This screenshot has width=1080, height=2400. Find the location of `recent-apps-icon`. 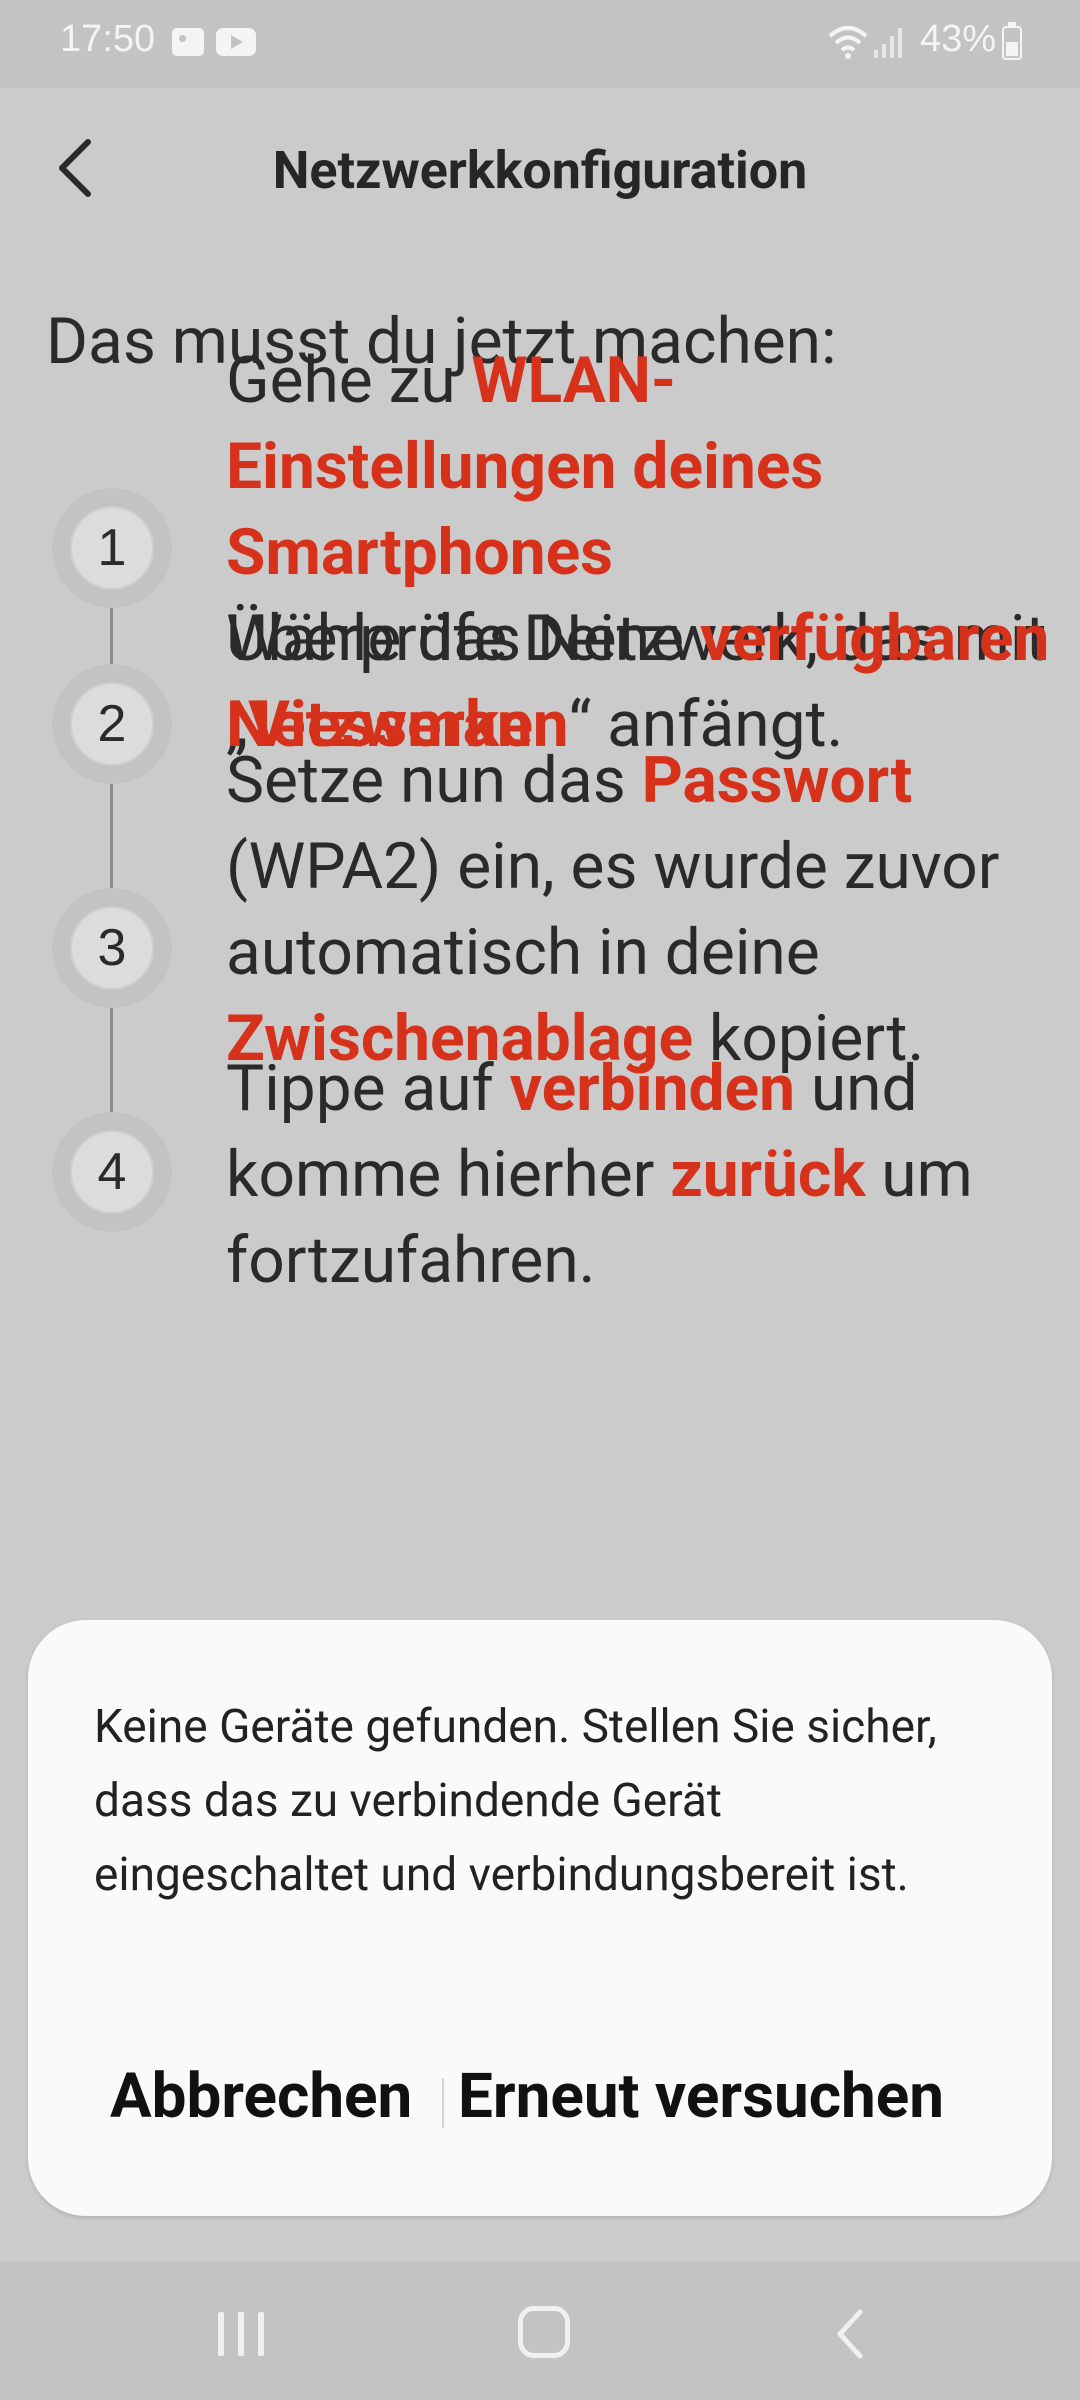

recent-apps-icon is located at coordinates (241, 2334).